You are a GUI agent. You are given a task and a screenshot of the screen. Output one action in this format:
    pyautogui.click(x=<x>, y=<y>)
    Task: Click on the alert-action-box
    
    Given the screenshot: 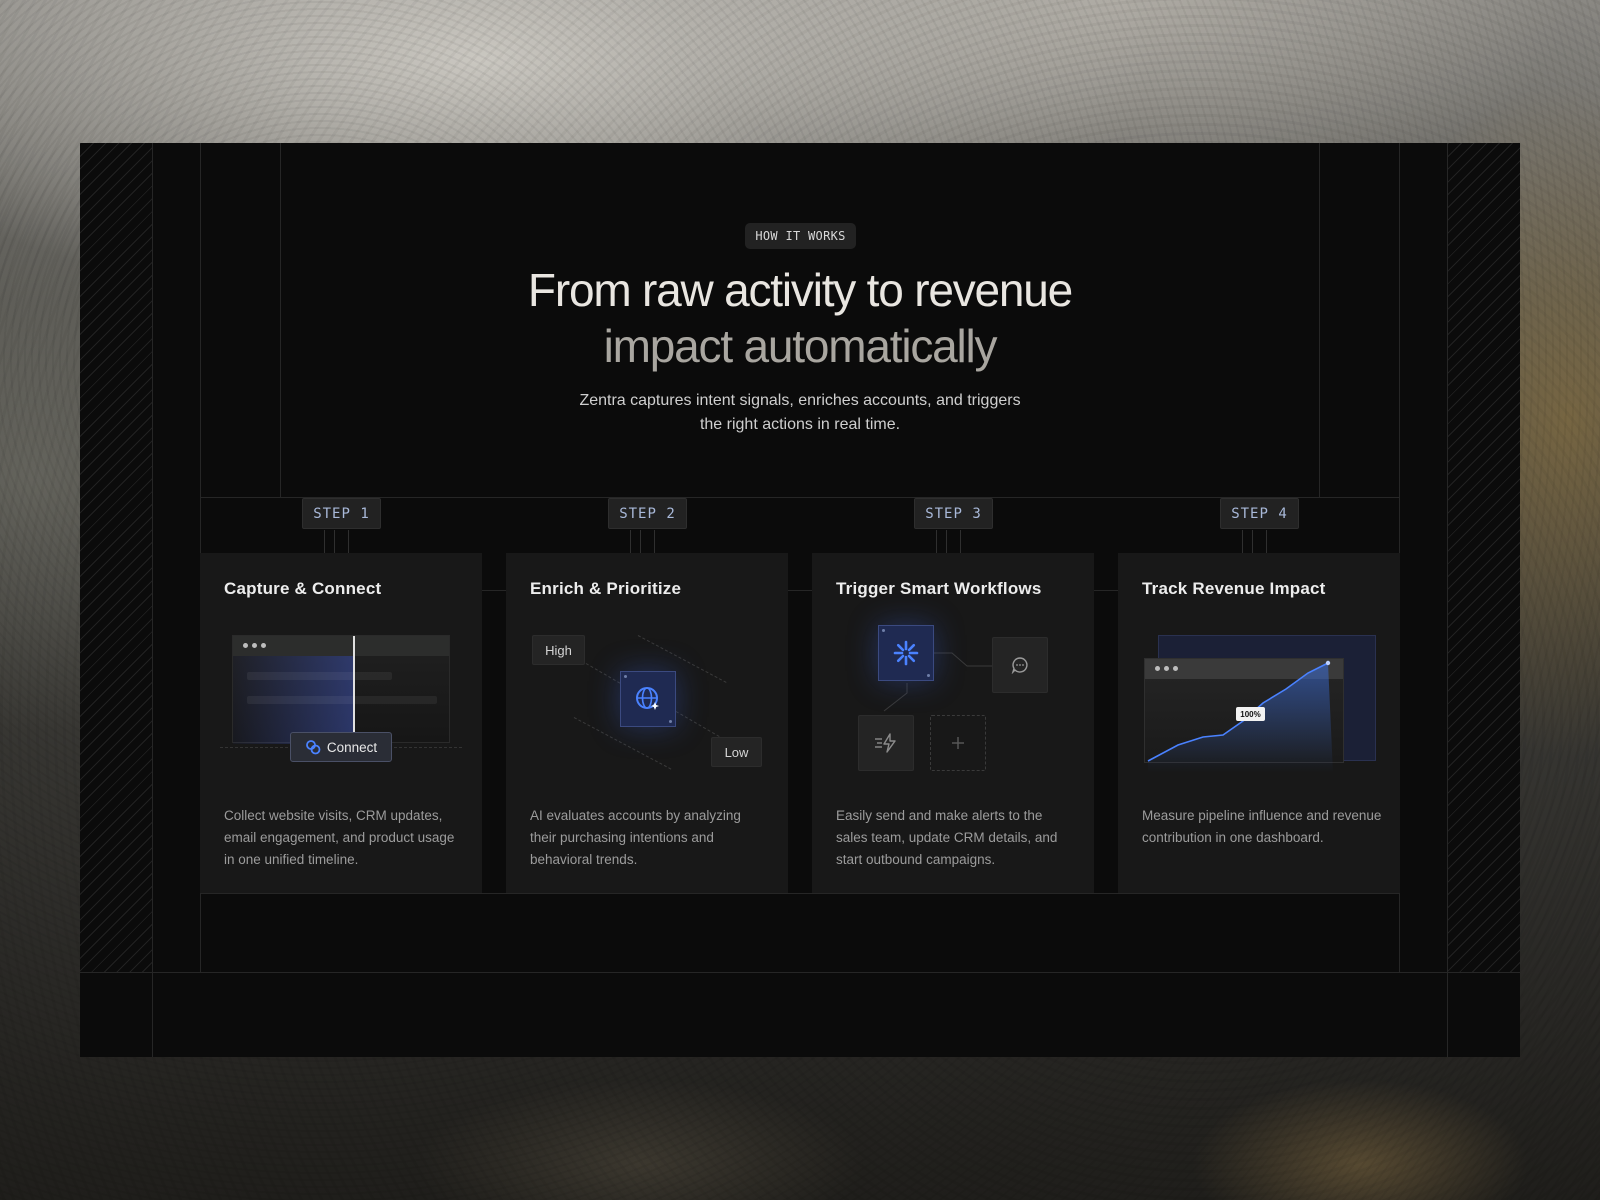 What is the action you would take?
    pyautogui.click(x=886, y=743)
    